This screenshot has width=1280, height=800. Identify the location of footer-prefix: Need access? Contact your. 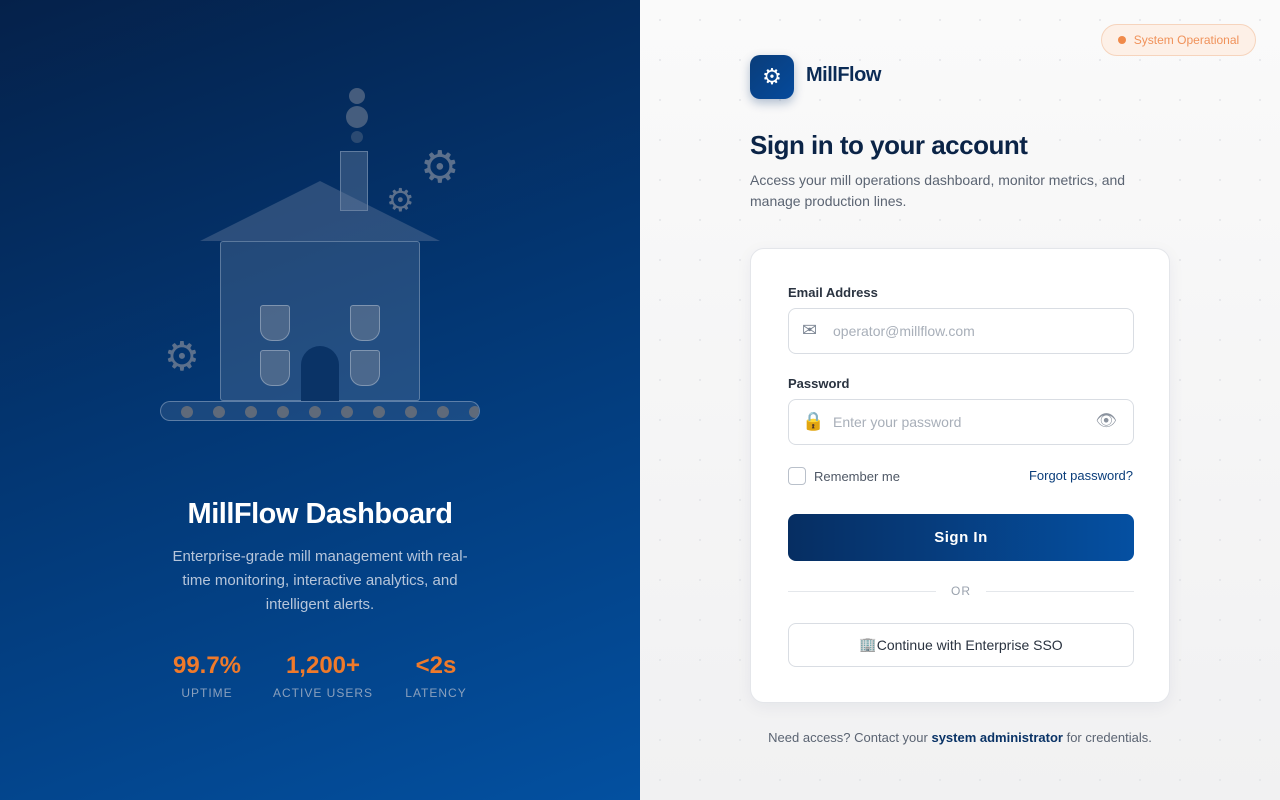
(850, 737).